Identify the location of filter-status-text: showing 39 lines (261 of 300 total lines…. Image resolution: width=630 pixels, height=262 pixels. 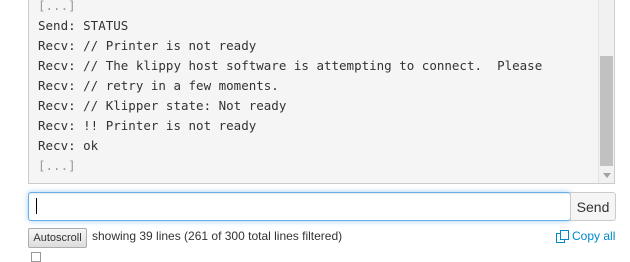
(217, 236).